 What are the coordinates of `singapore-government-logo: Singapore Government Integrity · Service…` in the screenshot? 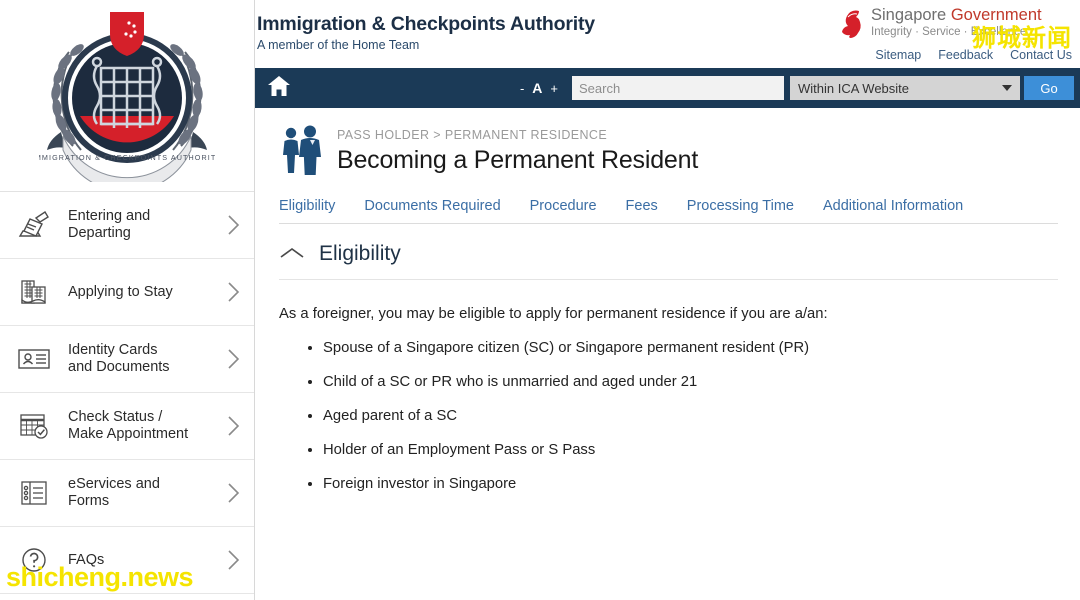 It's located at (956, 35).